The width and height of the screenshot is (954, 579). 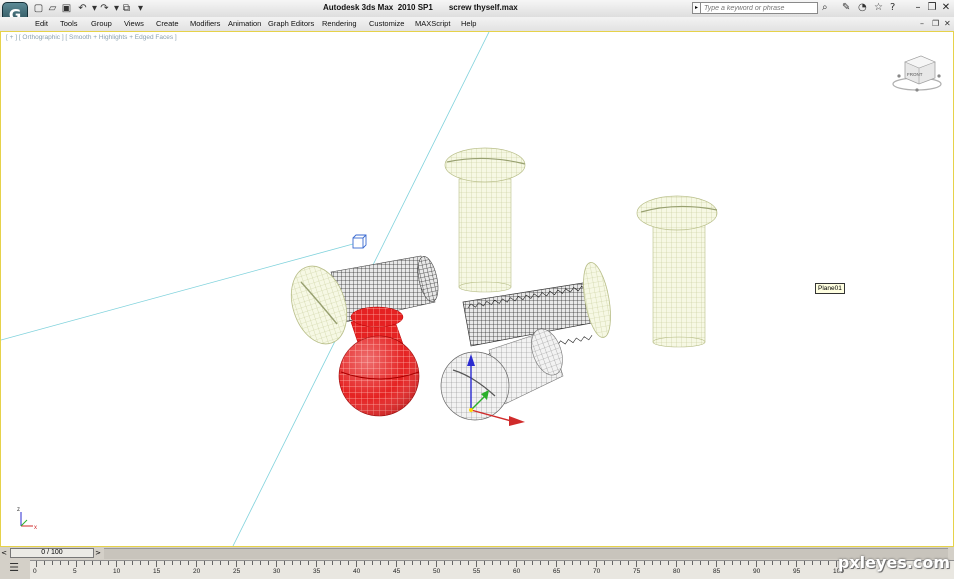 I want to click on viewcube-face-label: FRONT, so click(x=915, y=74).